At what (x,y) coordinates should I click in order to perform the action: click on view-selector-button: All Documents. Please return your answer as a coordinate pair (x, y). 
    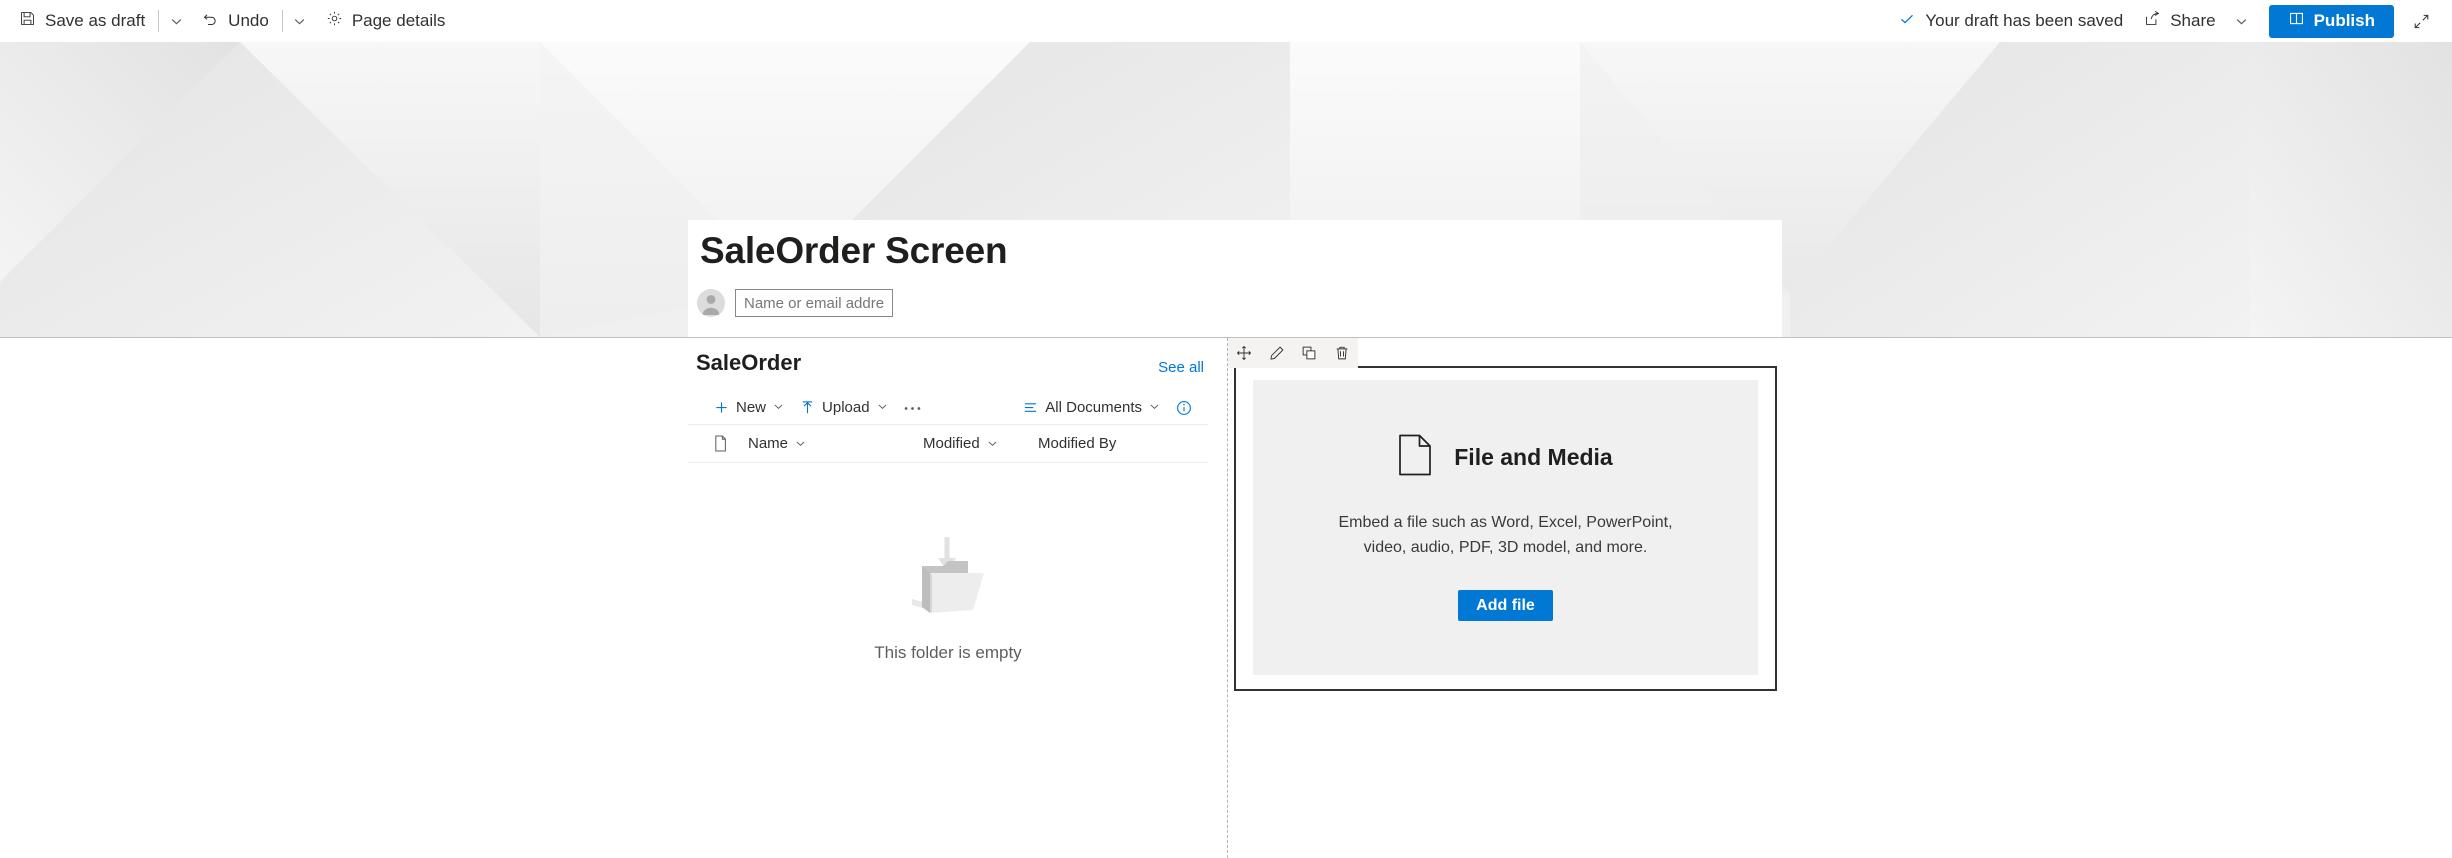
    Looking at the image, I should click on (1091, 408).